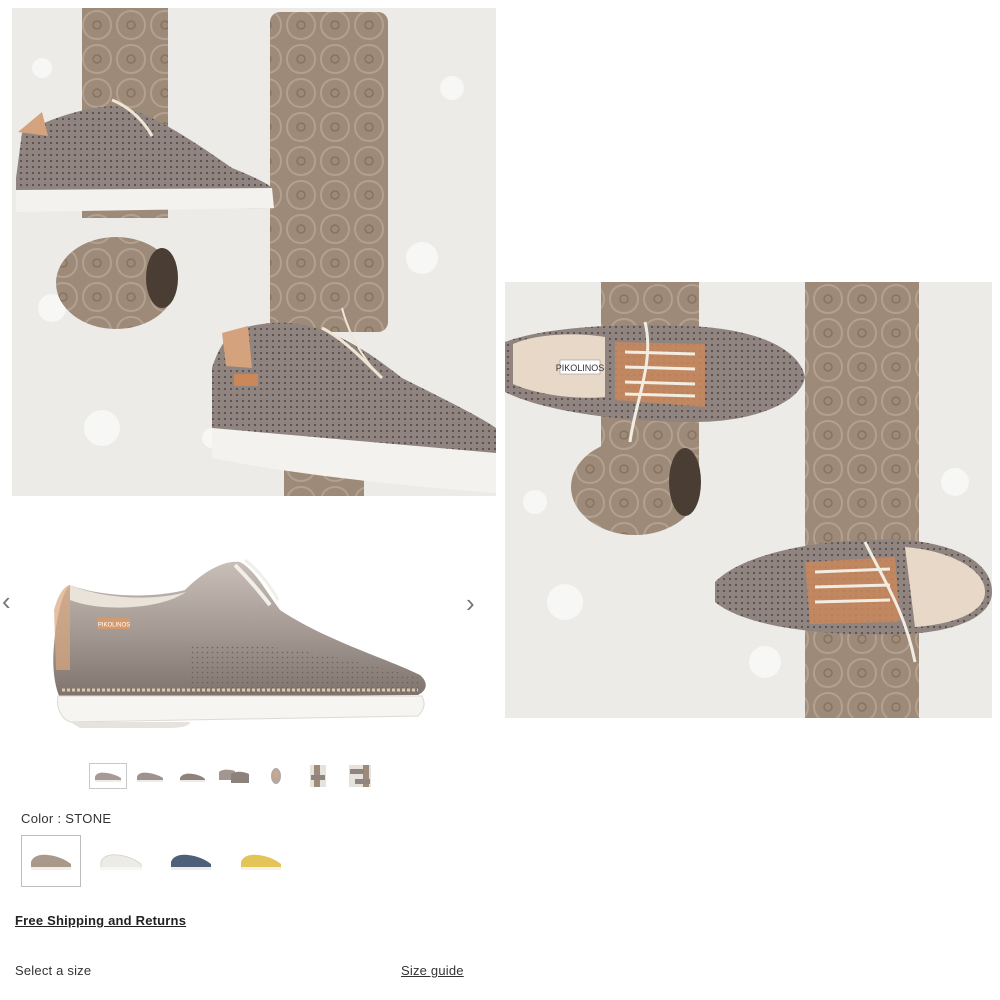 Image resolution: width=1000 pixels, height=1000 pixels. What do you see at coordinates (432, 970) in the screenshot?
I see `size-guide-link: Size guide` at bounding box center [432, 970].